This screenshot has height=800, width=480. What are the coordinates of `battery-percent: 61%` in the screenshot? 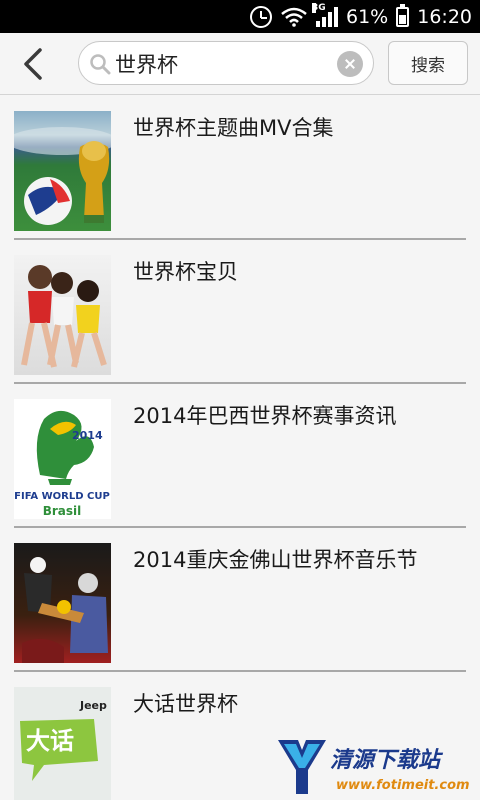 It's located at (367, 16).